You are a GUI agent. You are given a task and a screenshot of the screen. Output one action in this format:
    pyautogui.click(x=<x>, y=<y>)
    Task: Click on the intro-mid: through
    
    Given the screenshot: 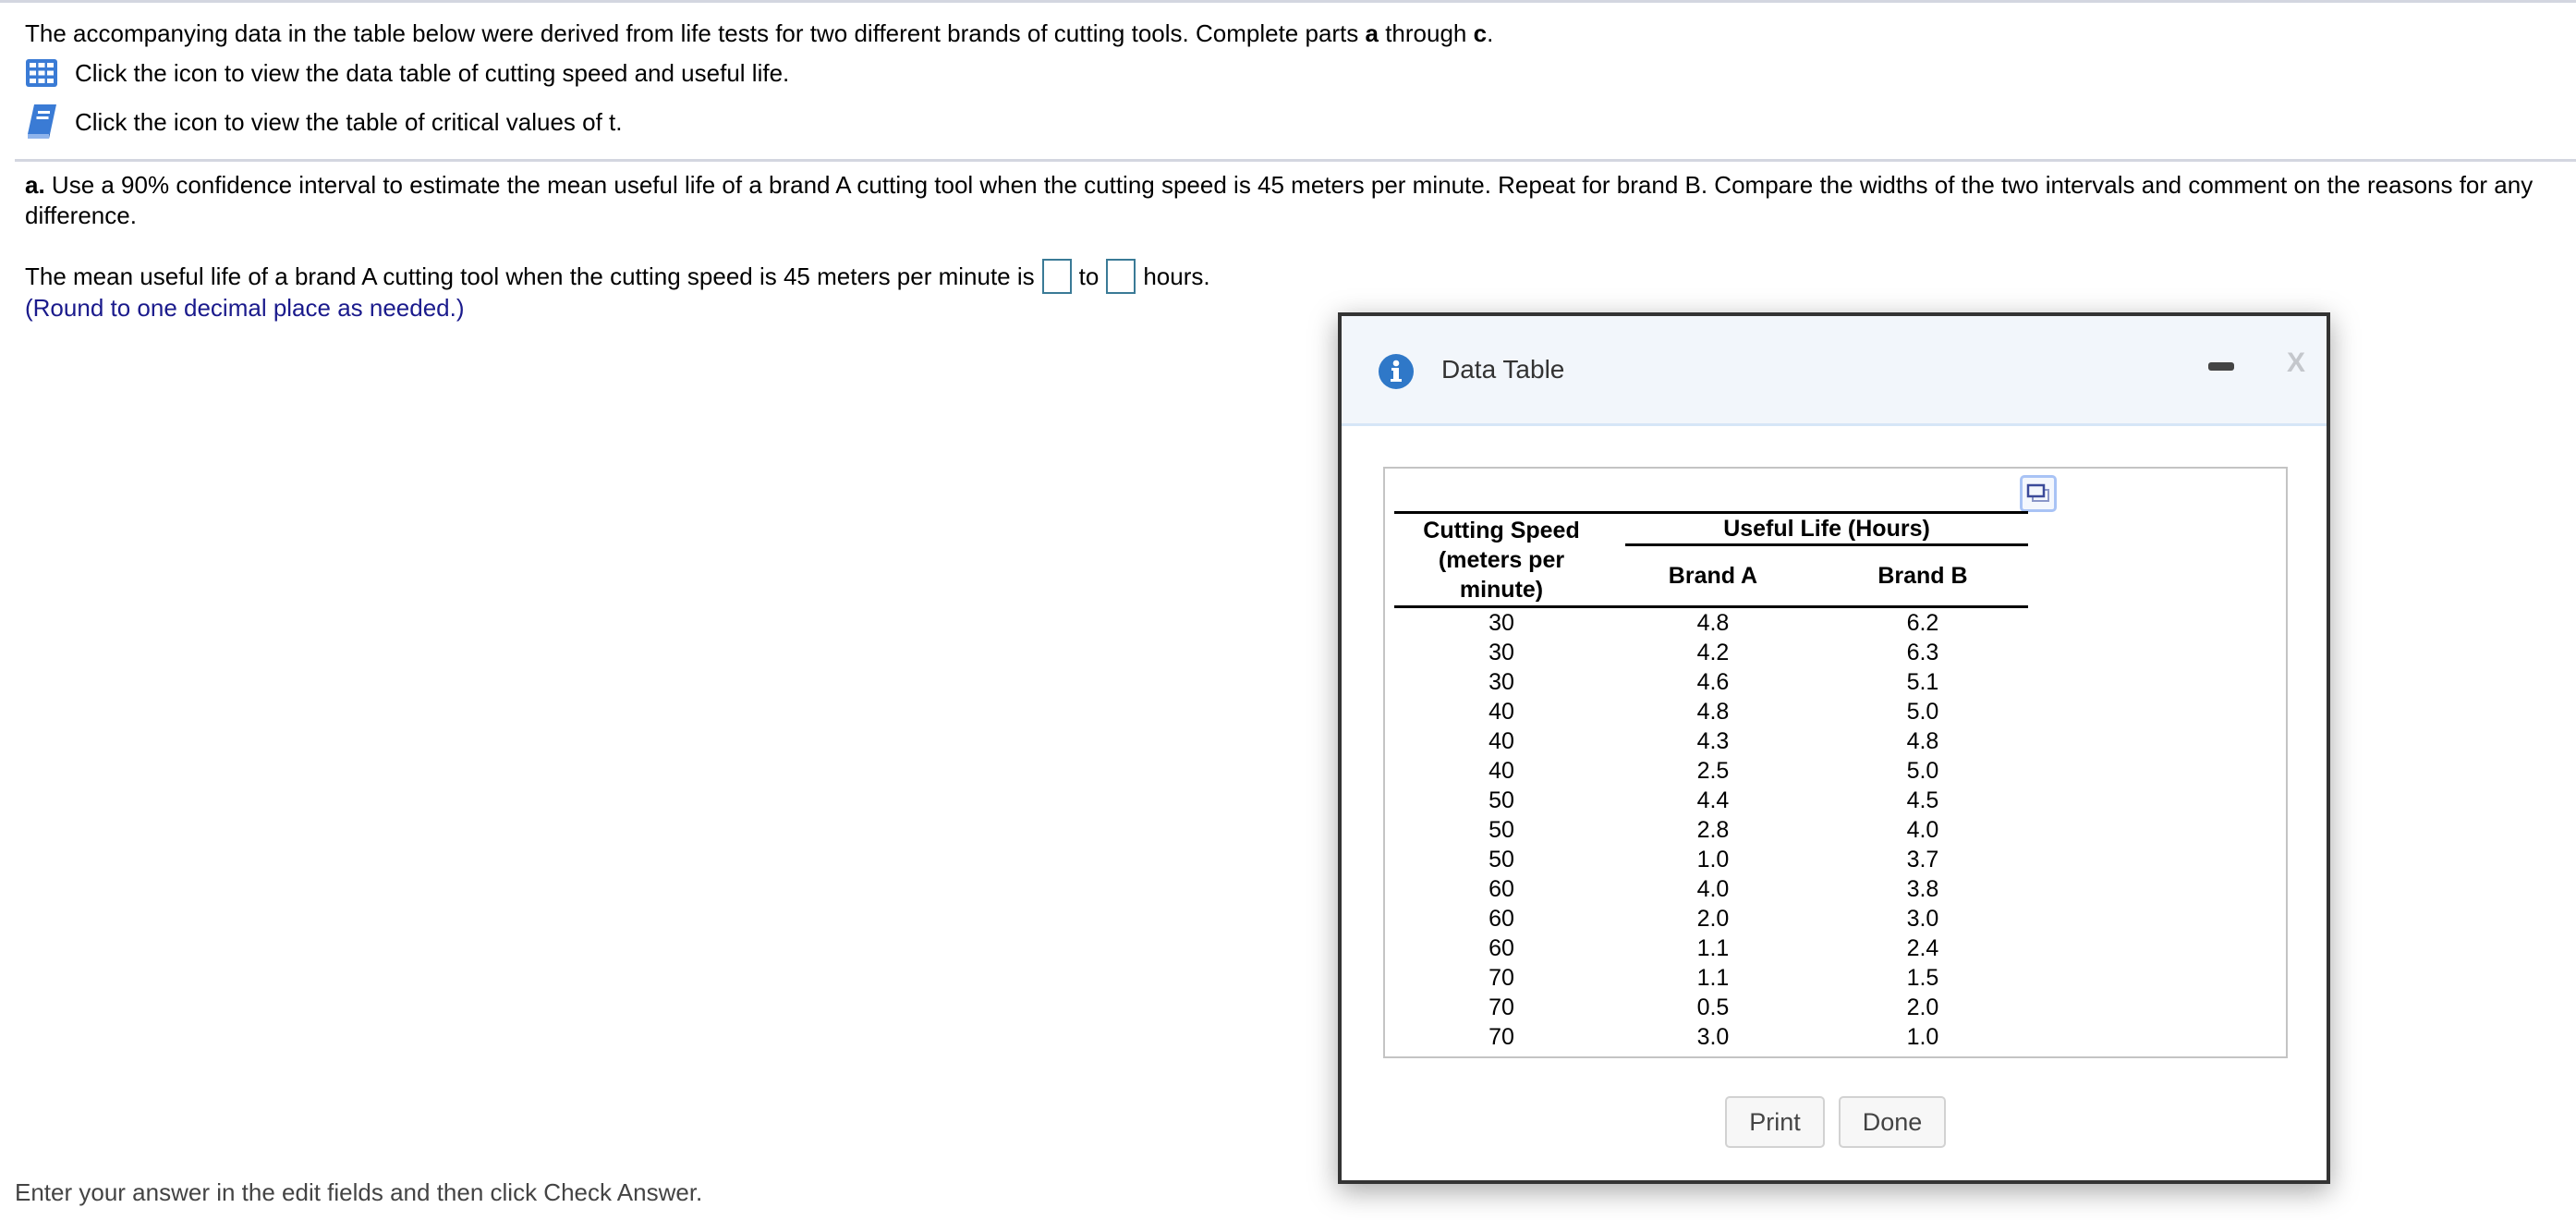 What is the action you would take?
    pyautogui.click(x=1426, y=33)
    